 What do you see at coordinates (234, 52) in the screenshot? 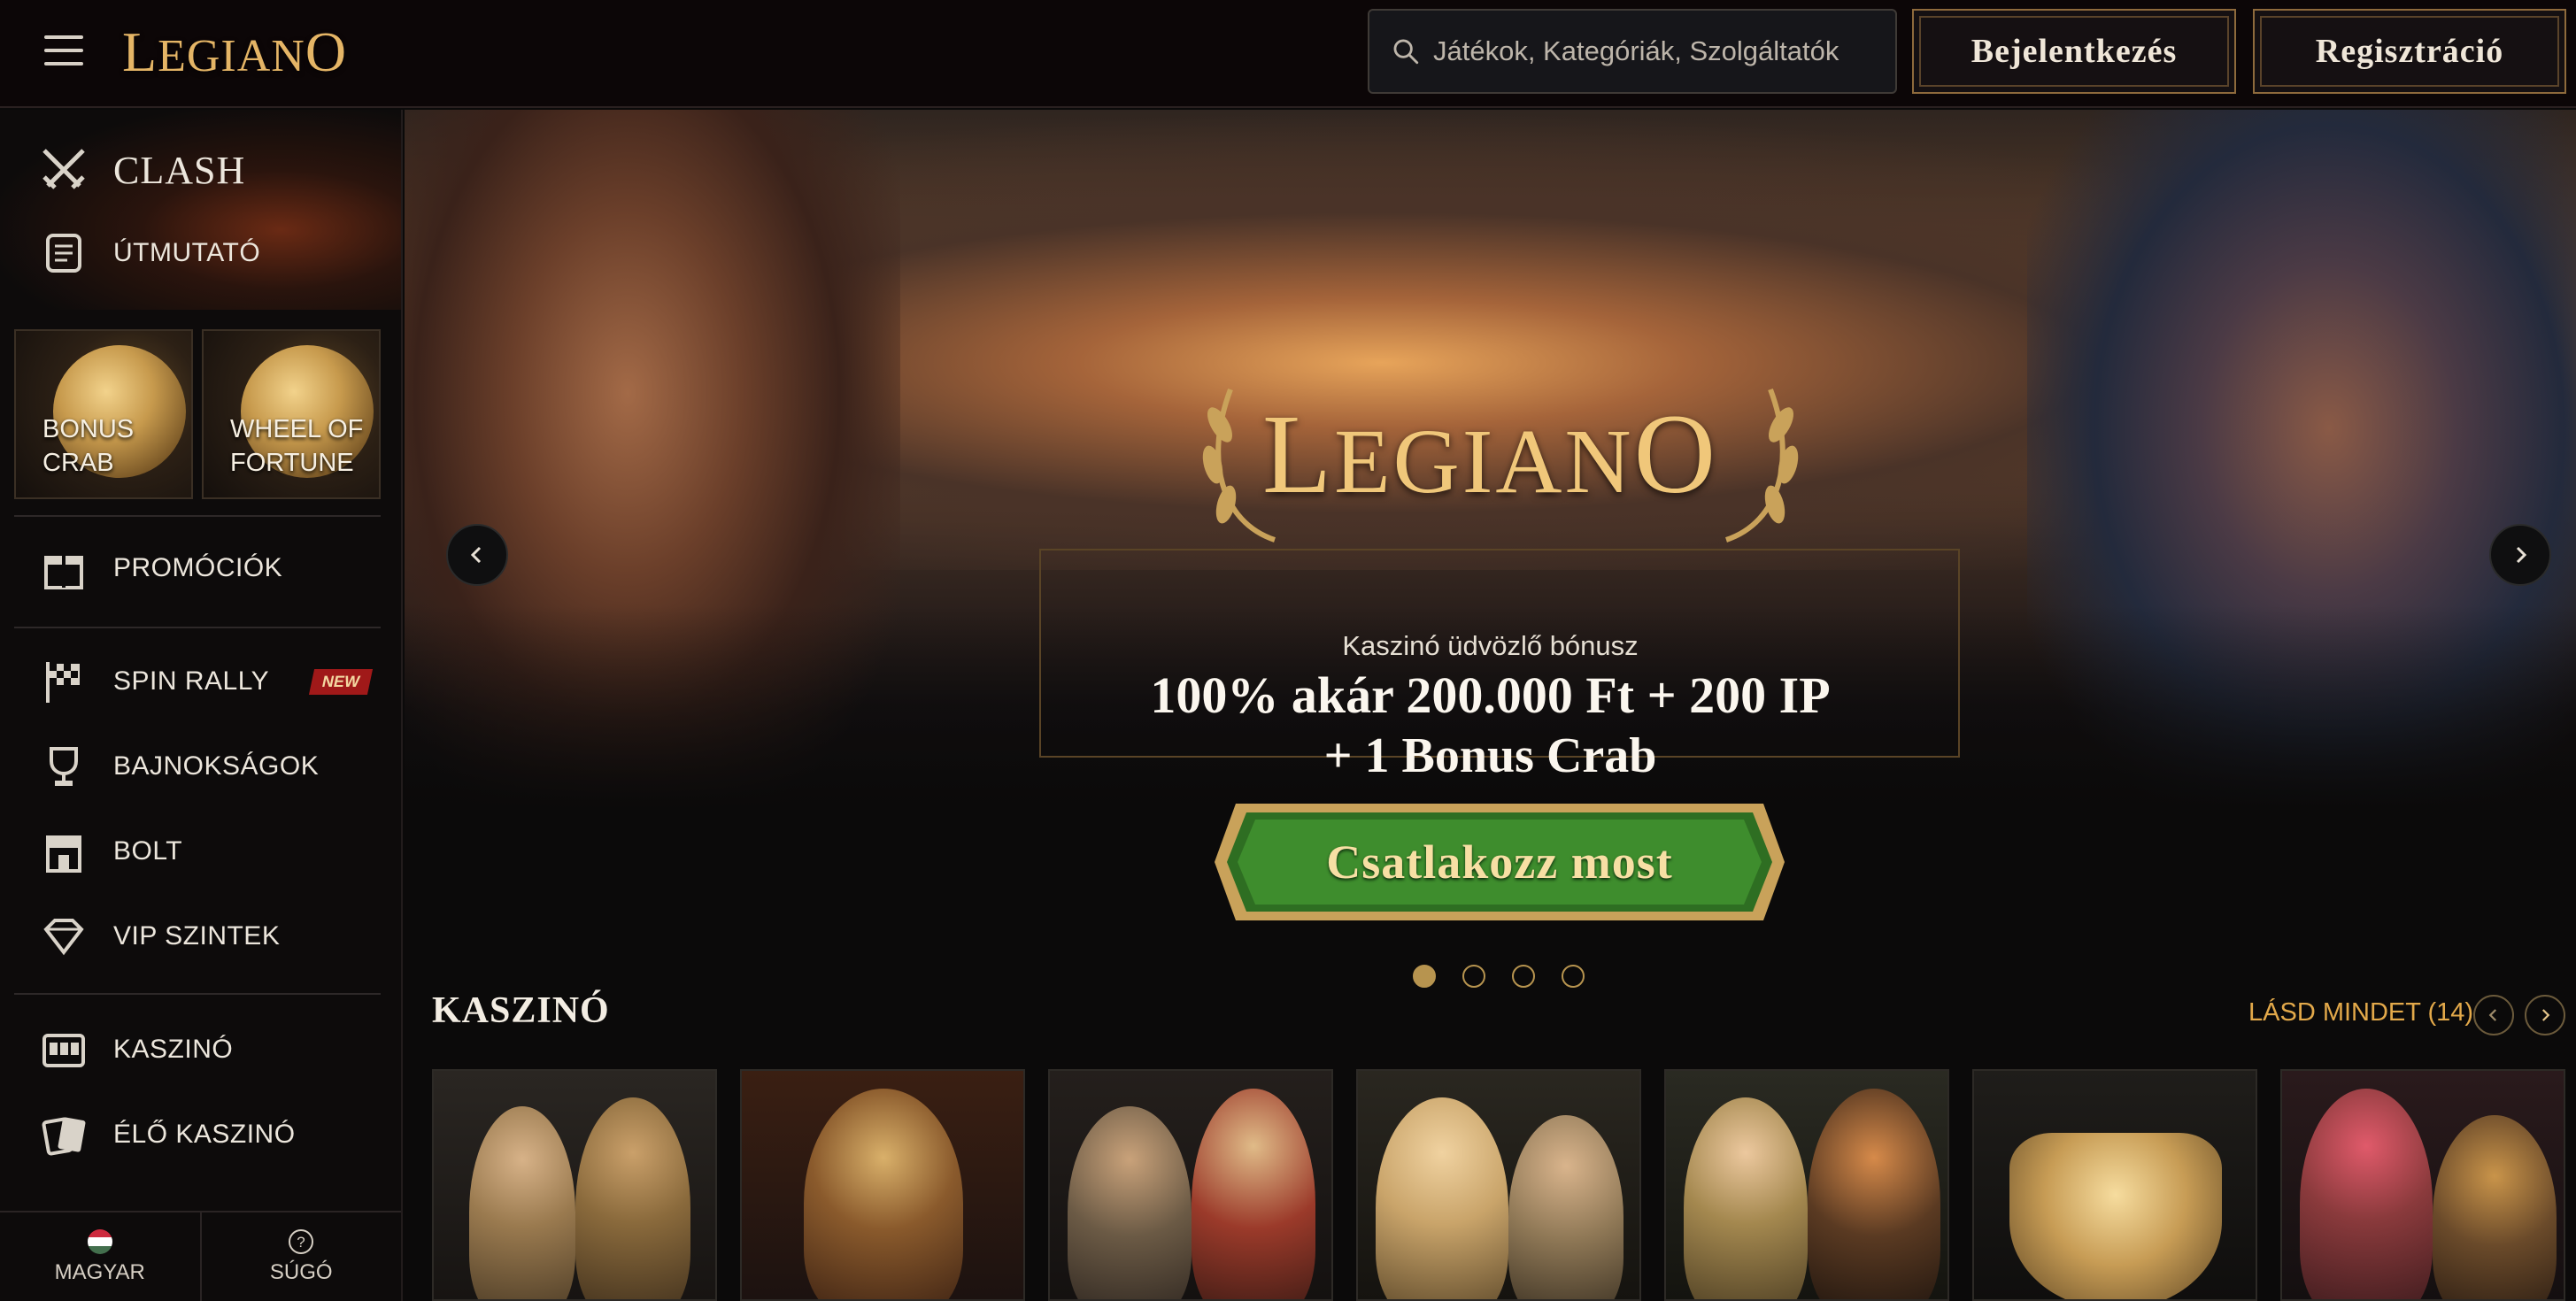
I see `site-logo: LEGIANO` at bounding box center [234, 52].